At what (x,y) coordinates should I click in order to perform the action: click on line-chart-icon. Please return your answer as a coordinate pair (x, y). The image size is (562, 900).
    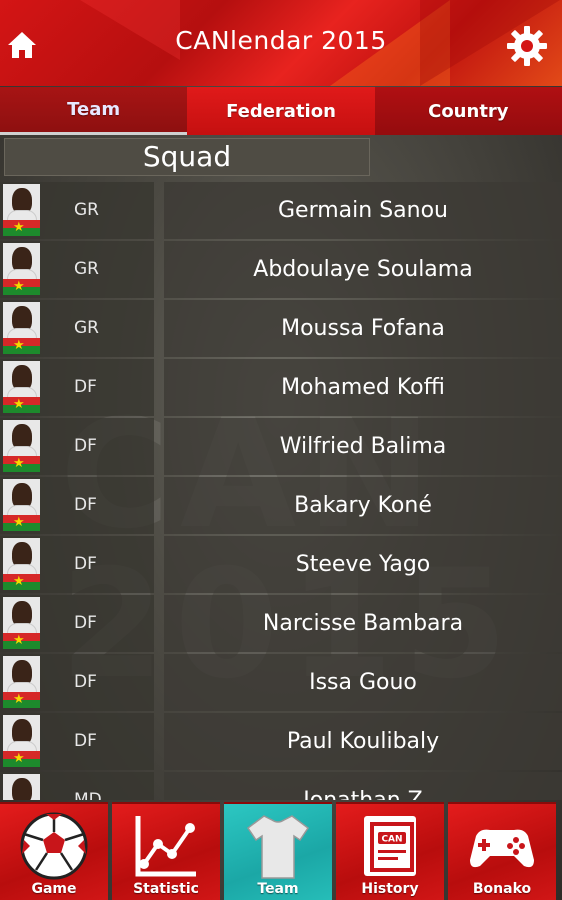
    Looking at the image, I should click on (165, 846).